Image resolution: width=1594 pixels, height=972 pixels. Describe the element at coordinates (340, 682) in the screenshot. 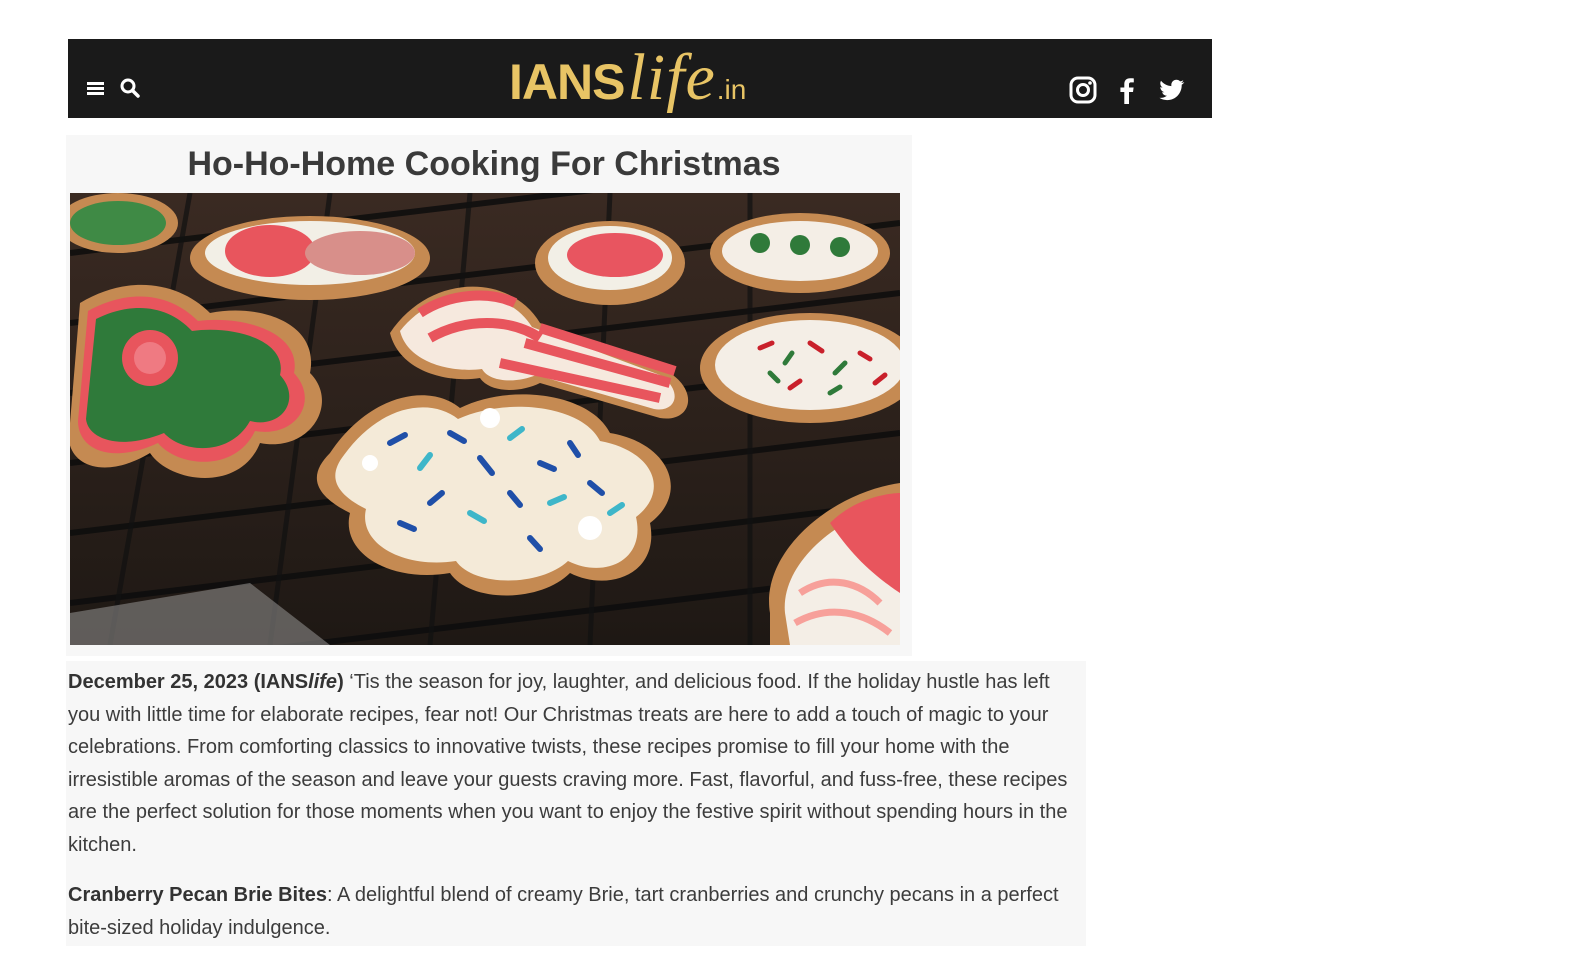

I see `dateline-source-suffix: )` at that location.